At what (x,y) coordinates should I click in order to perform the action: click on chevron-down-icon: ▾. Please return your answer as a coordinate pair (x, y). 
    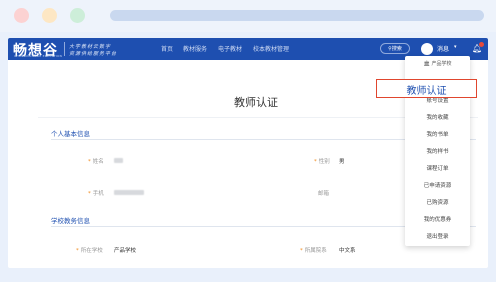
    Looking at the image, I should click on (455, 47).